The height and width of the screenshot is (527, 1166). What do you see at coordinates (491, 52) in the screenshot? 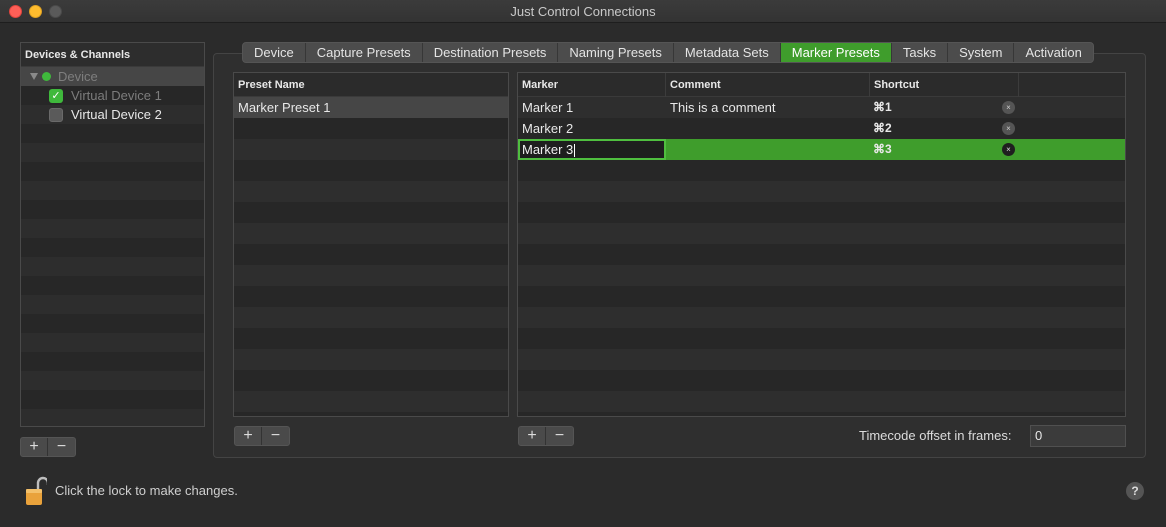
I see `tab-destination-presets: Destination Presets` at bounding box center [491, 52].